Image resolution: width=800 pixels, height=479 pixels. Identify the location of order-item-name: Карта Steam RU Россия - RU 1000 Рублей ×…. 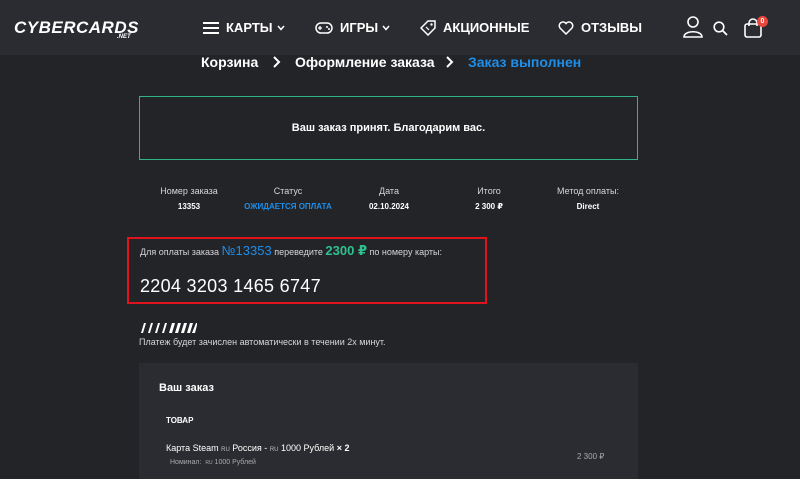
(257, 448).